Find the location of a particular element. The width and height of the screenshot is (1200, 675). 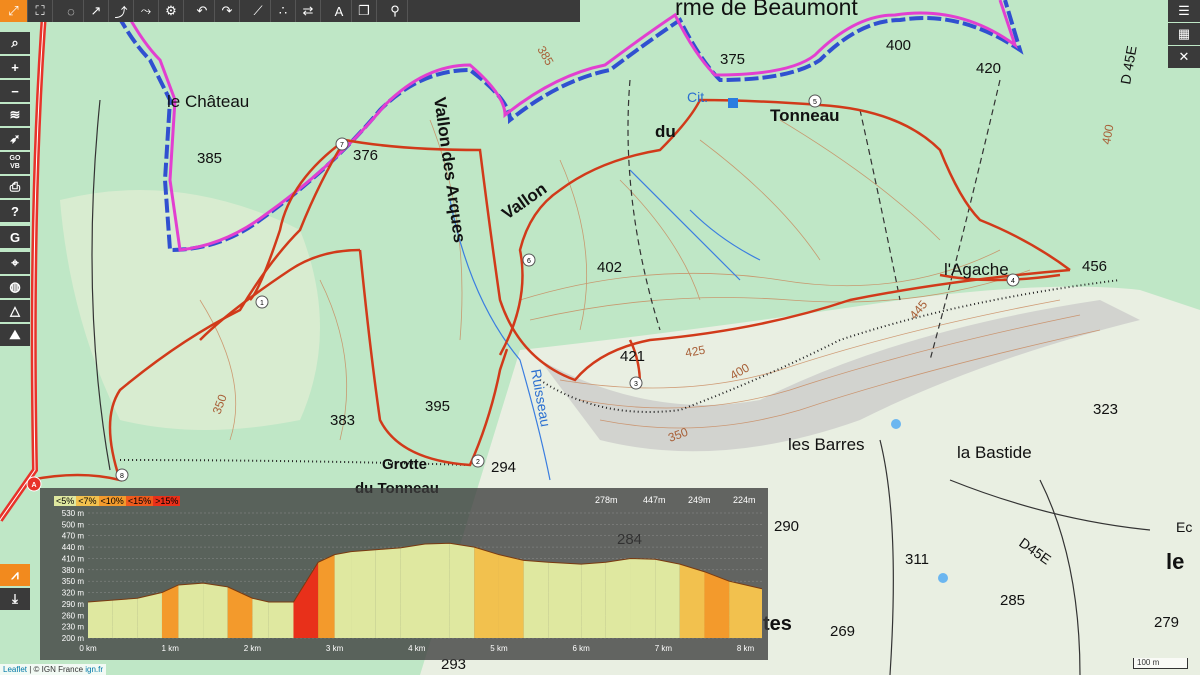

menu-icon: ☰ is located at coordinates (1184, 10).